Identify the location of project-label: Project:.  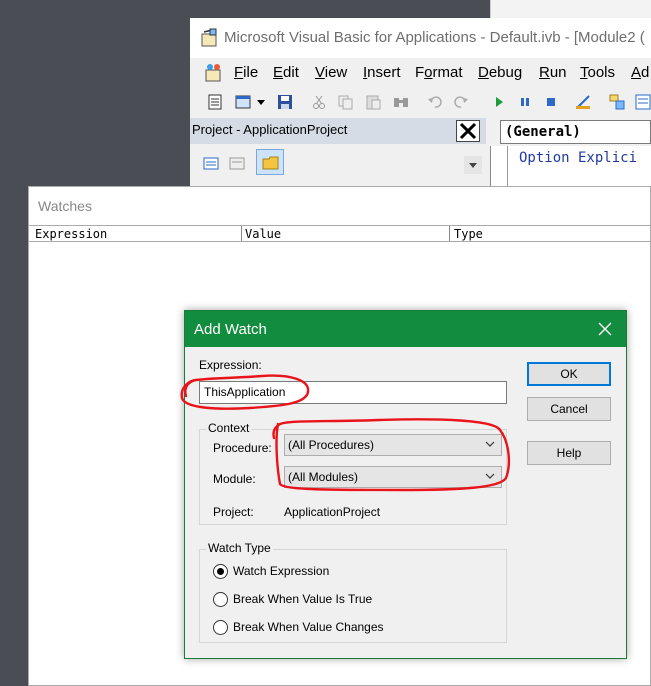
(233, 512).